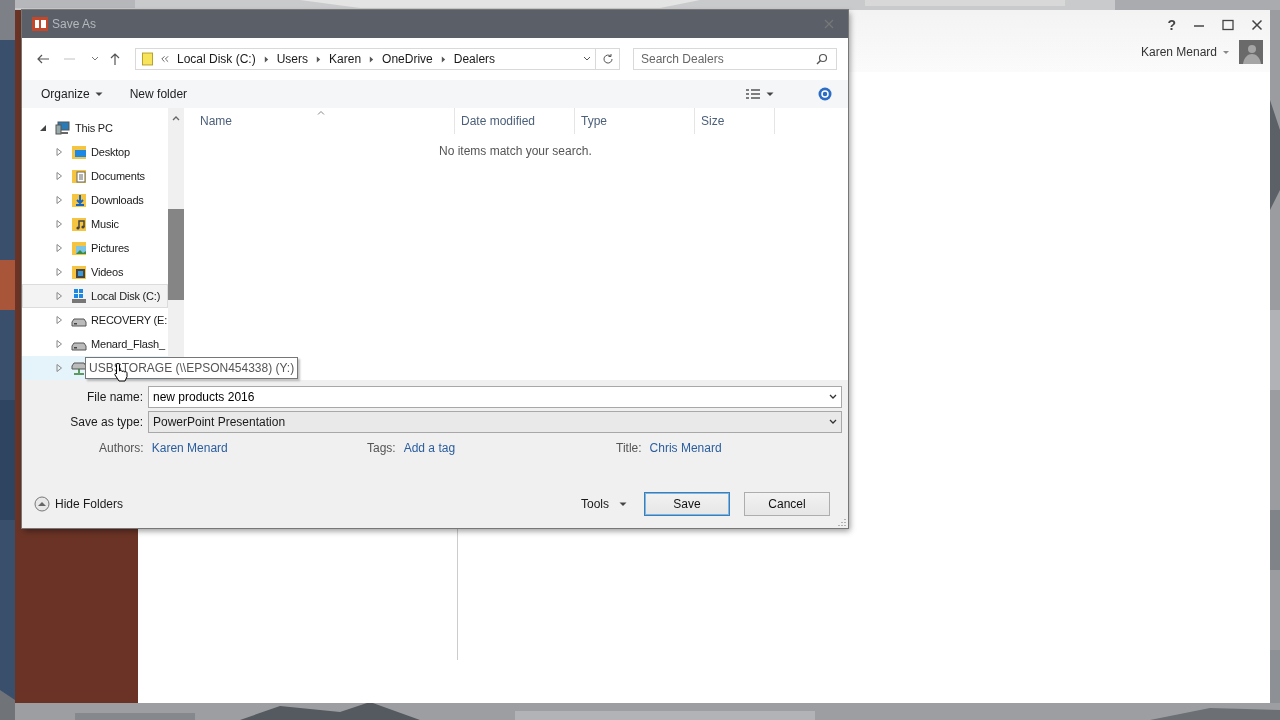 The width and height of the screenshot is (1280, 720). What do you see at coordinates (735, 59) in the screenshot?
I see `search-field: Search Dealers` at bounding box center [735, 59].